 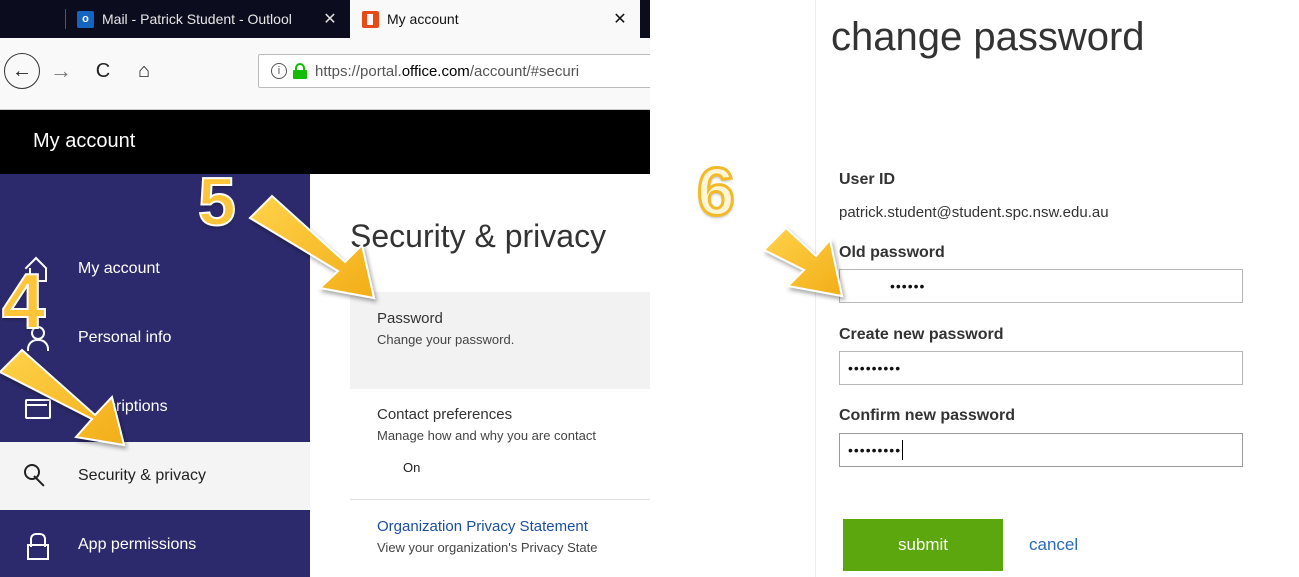 I want to click on step-4-label: 4, so click(x=23, y=301).